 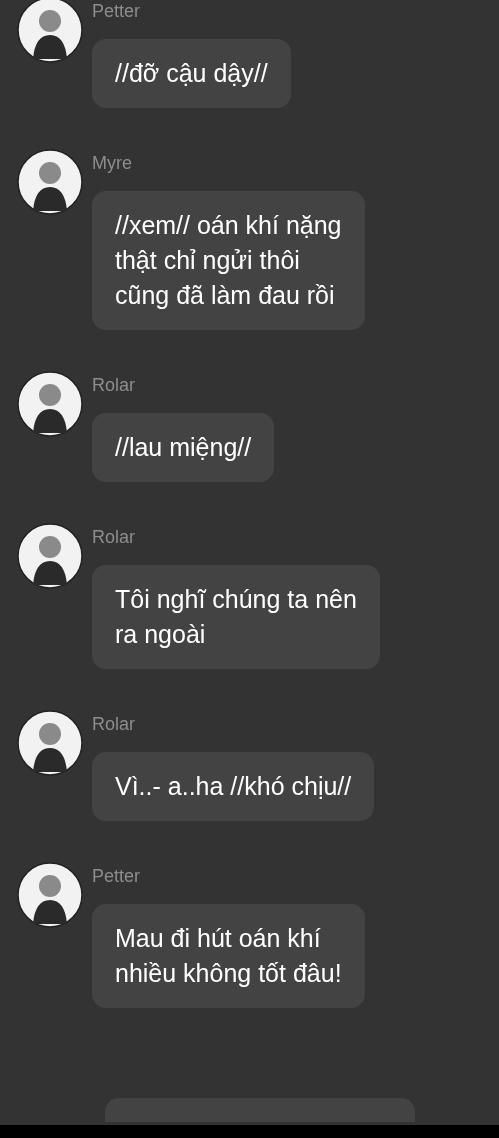 I want to click on message-bubble: //đỡ cậu dậy//, so click(x=191, y=73).